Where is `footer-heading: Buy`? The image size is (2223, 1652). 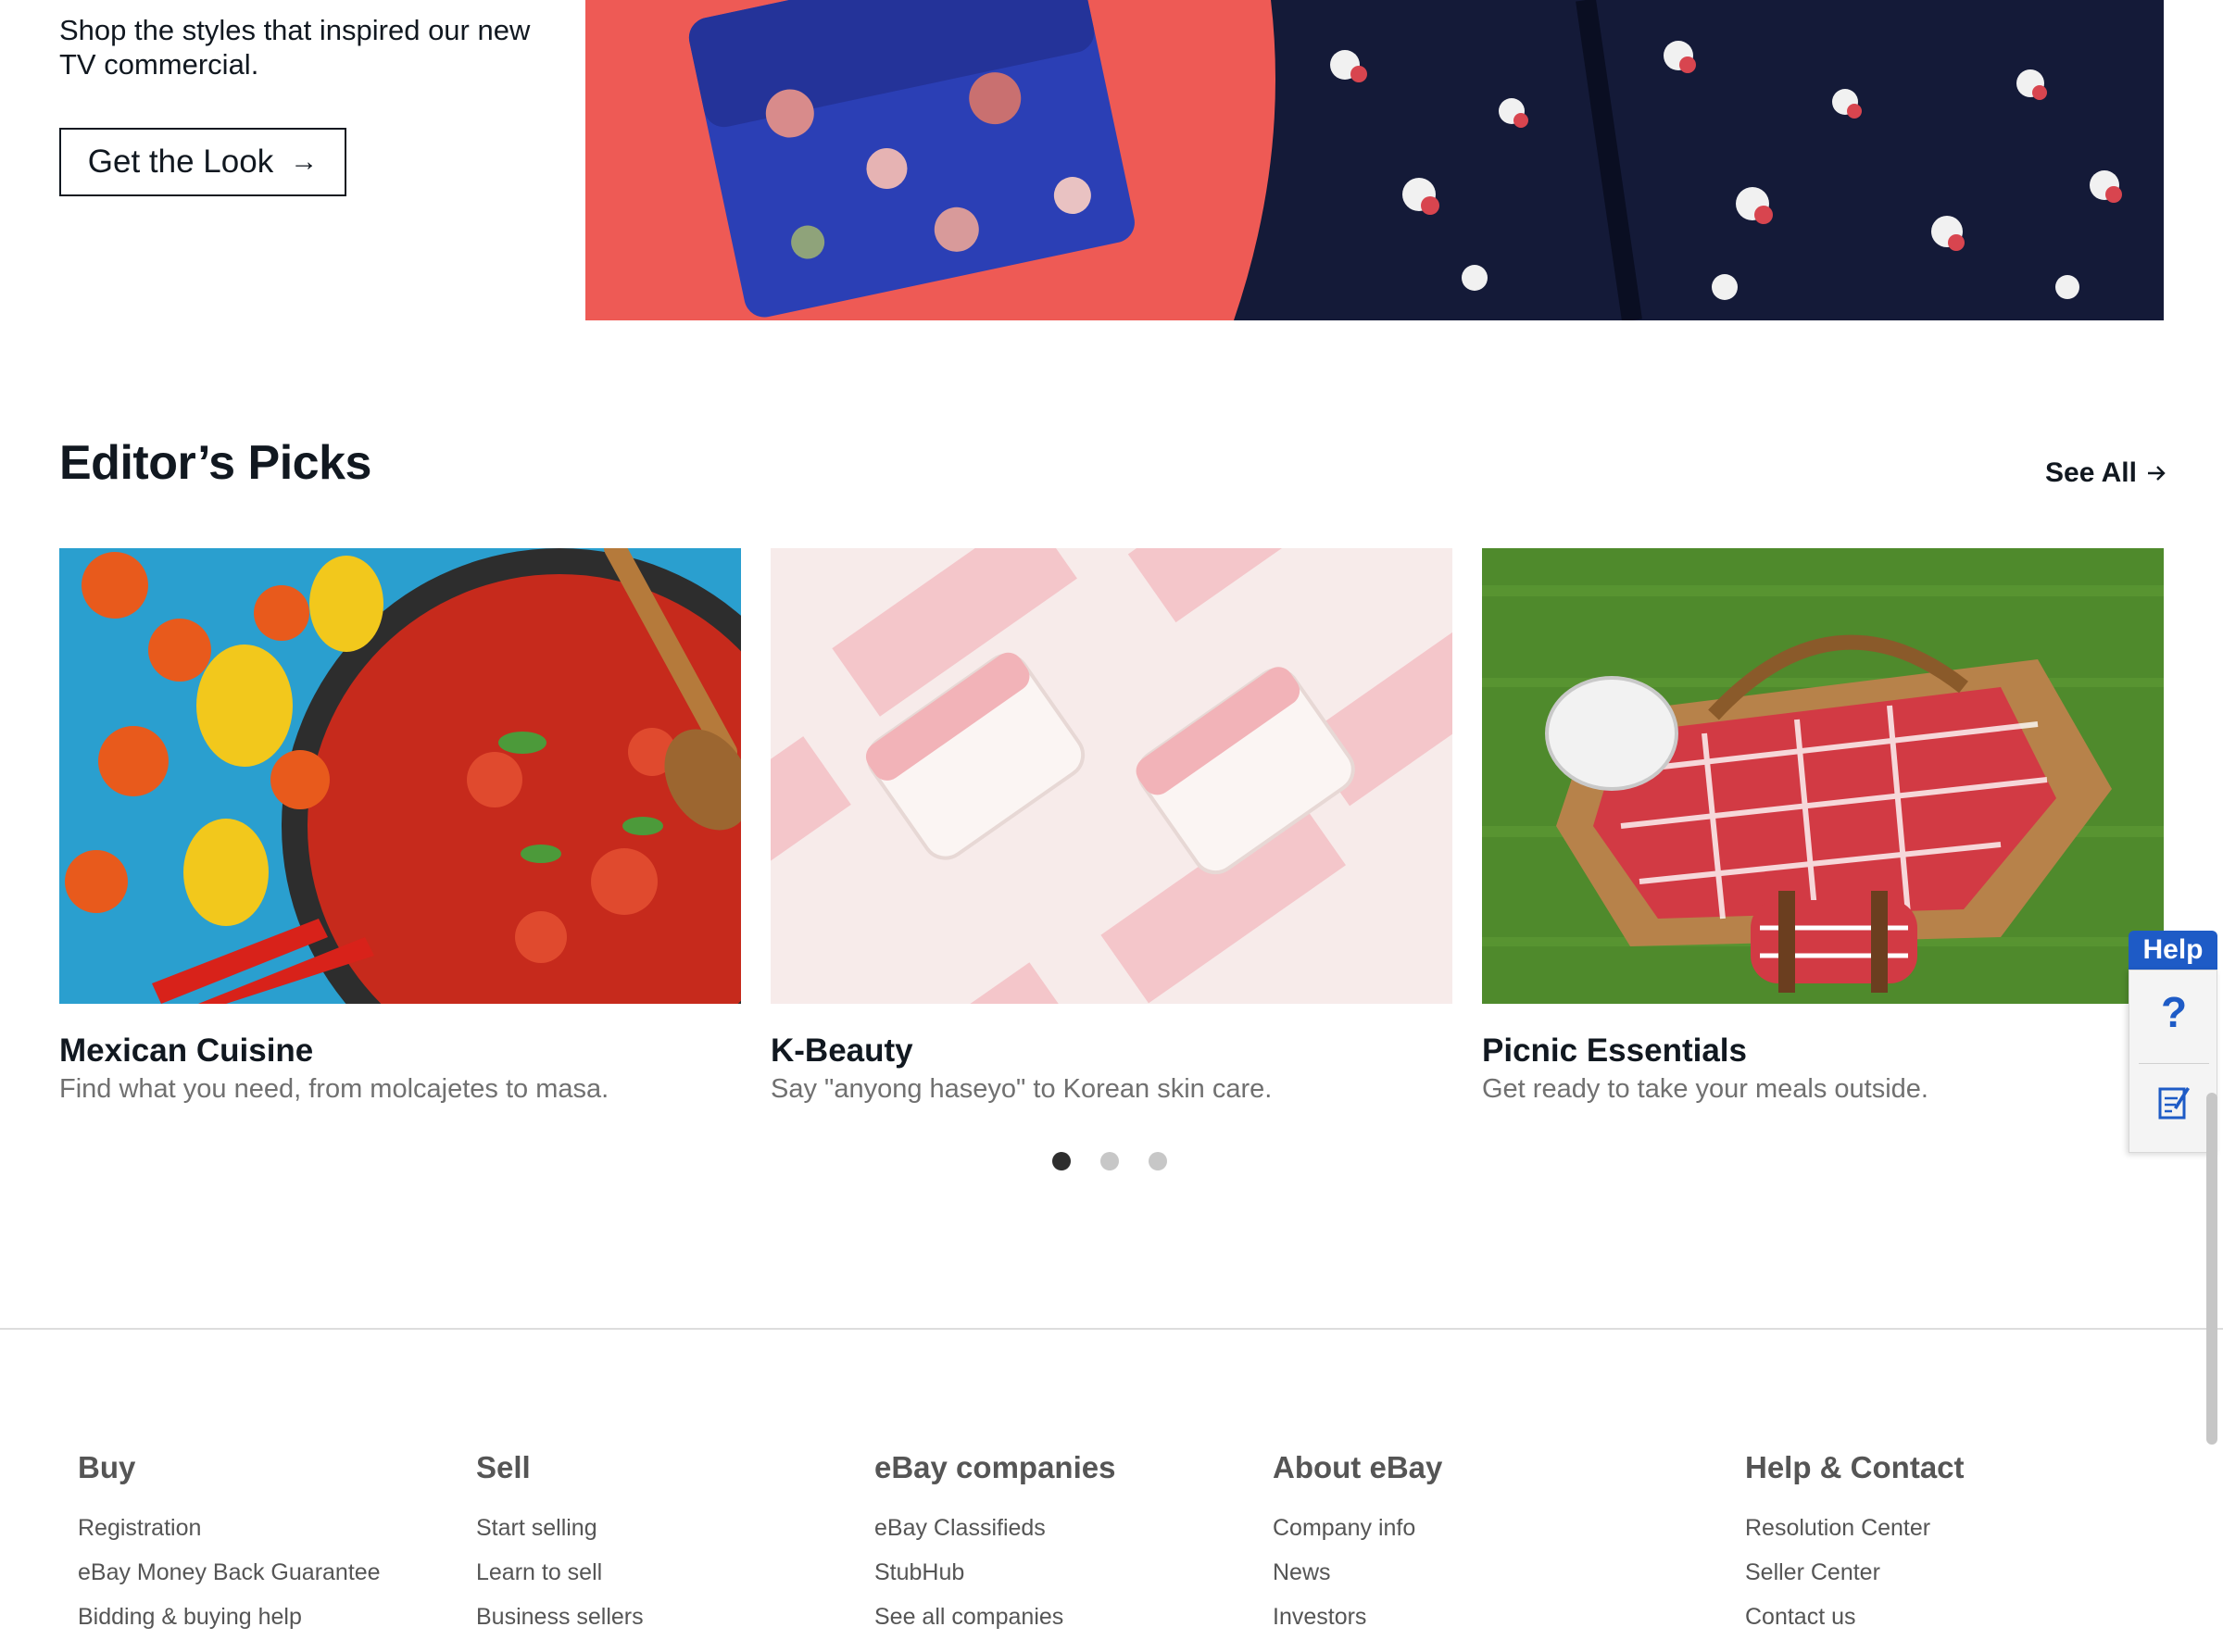
footer-heading: Buy is located at coordinates (107, 1467).